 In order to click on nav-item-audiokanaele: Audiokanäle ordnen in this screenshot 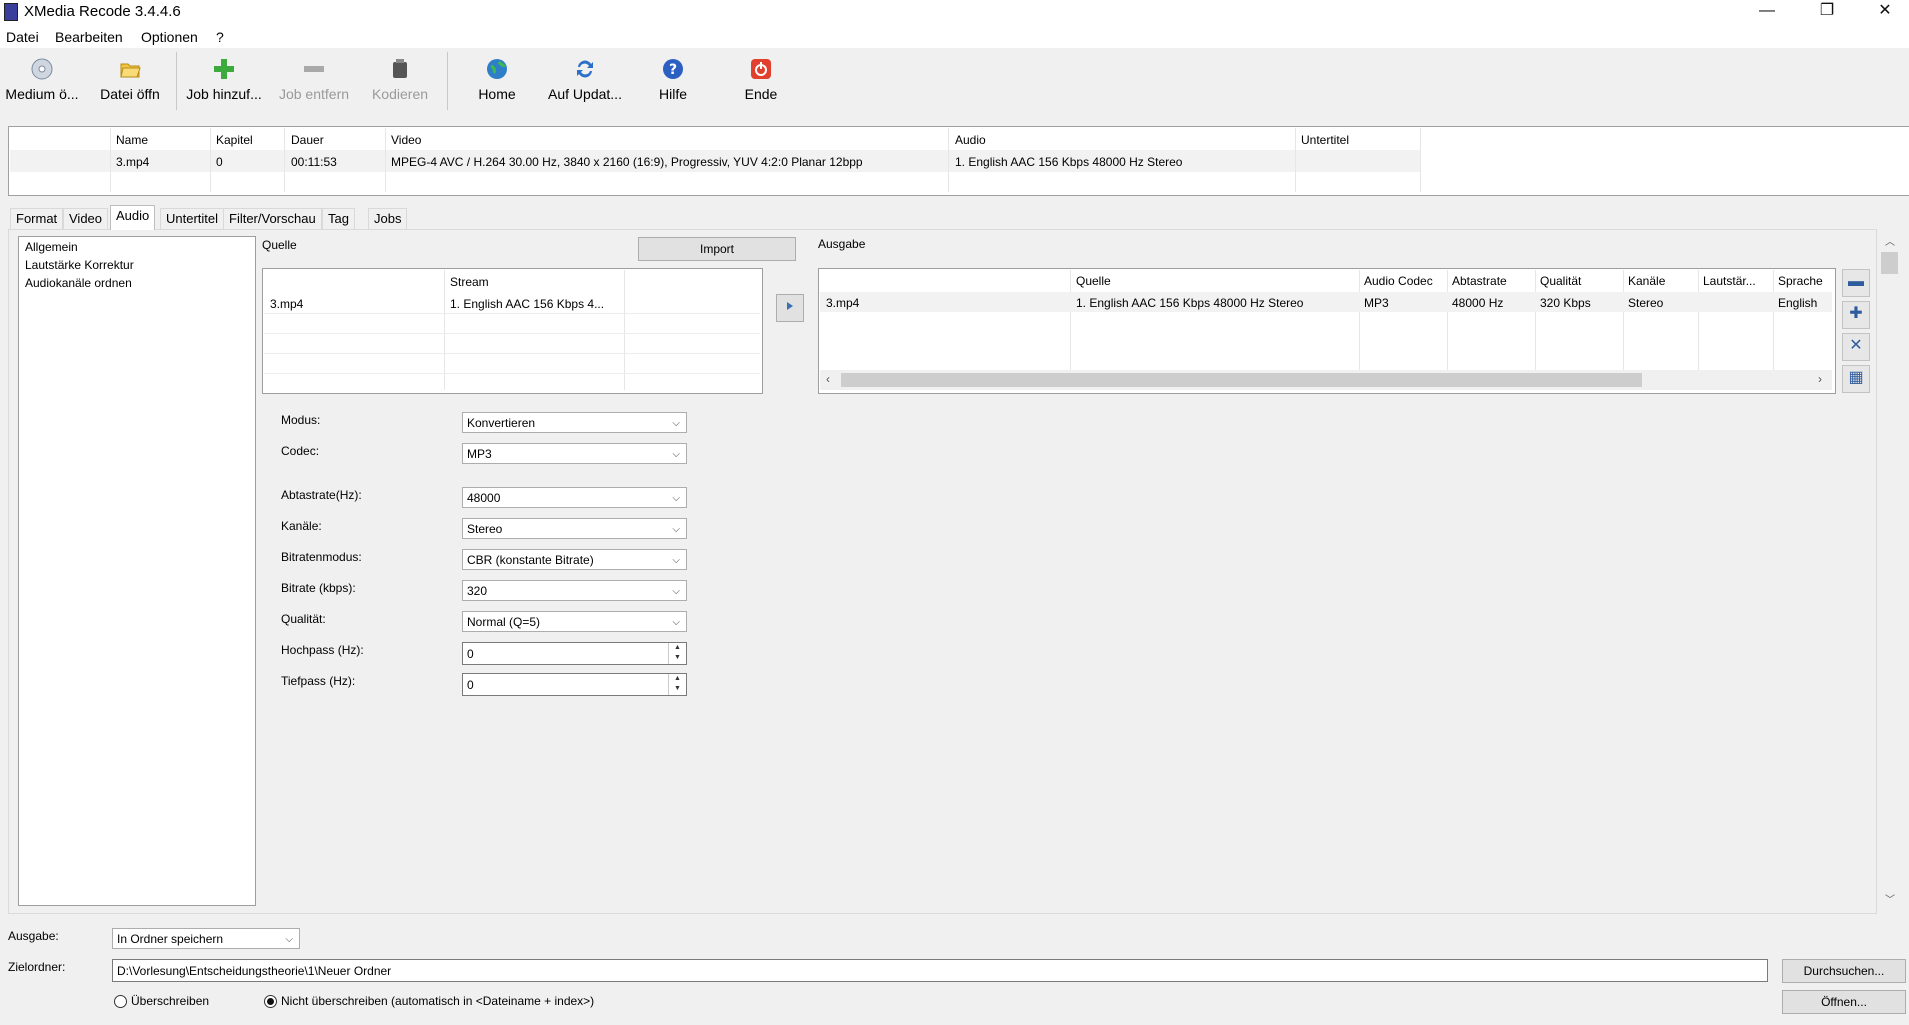, I will do `click(78, 283)`.